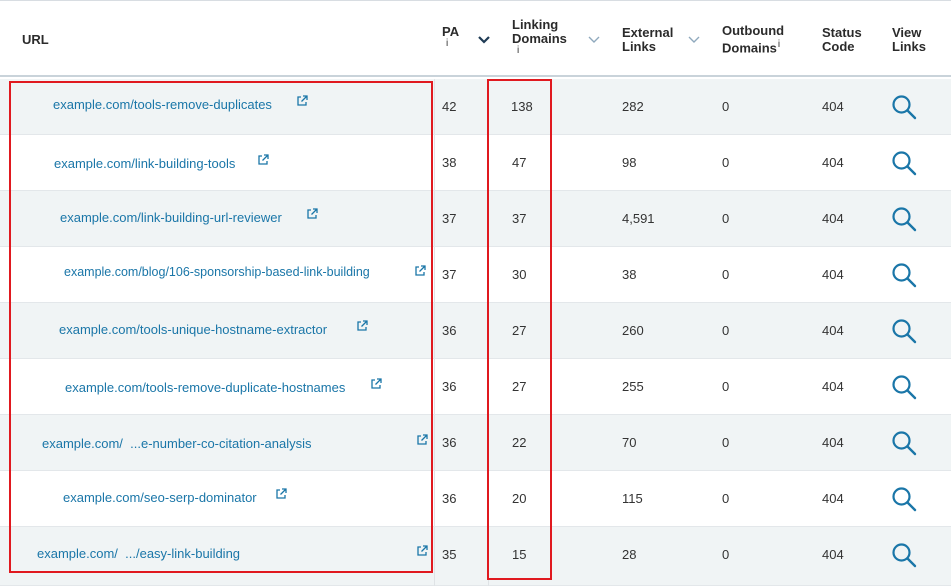  I want to click on pa-value: 35, so click(449, 554).